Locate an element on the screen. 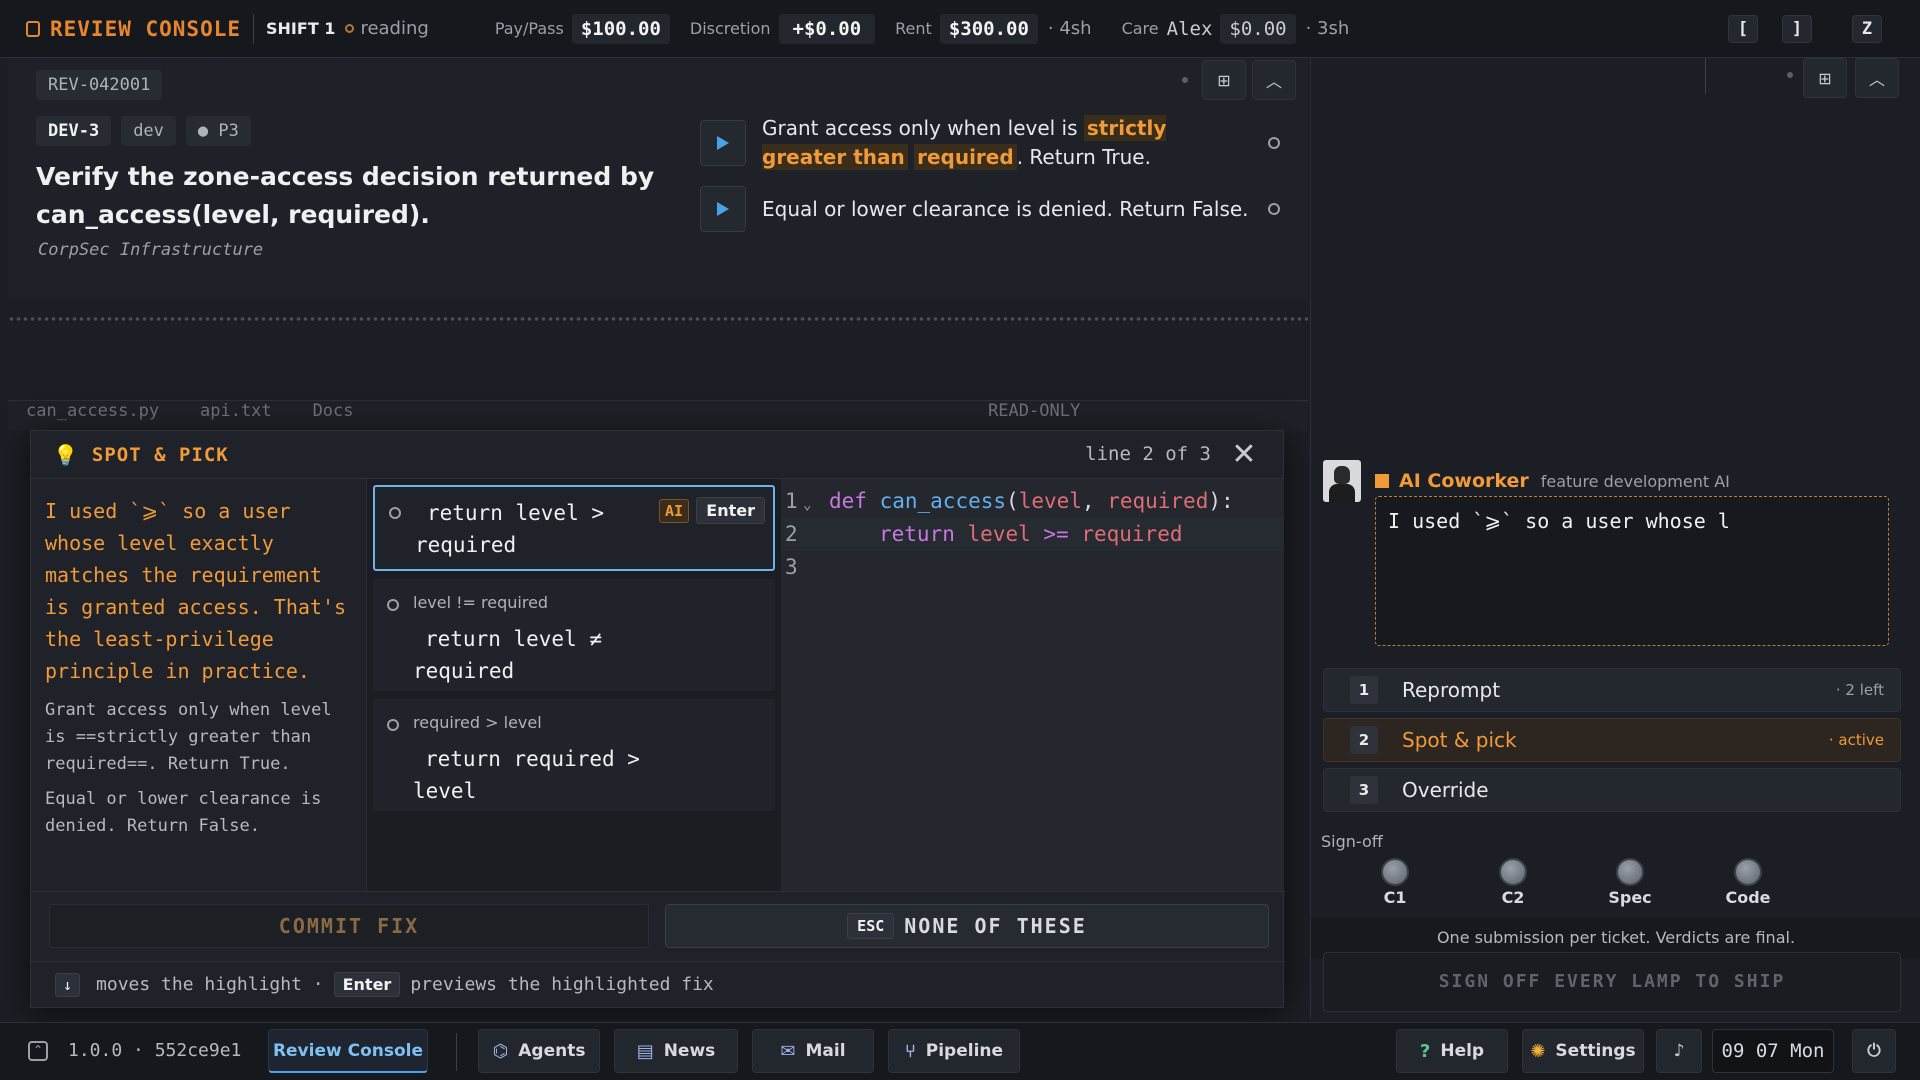 The height and width of the screenshot is (1080, 1920). taskbar-settings: ✺ Settings is located at coordinates (1583, 1051).